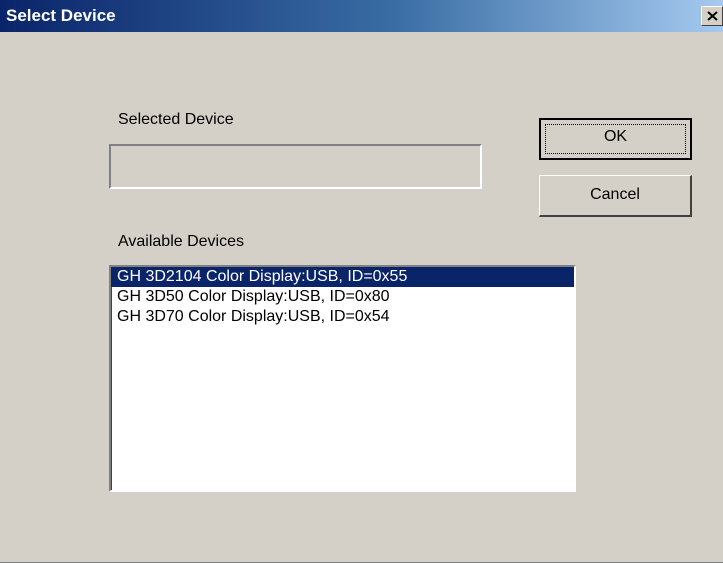 The width and height of the screenshot is (723, 563). I want to click on window-title: Select Device, so click(61, 15).